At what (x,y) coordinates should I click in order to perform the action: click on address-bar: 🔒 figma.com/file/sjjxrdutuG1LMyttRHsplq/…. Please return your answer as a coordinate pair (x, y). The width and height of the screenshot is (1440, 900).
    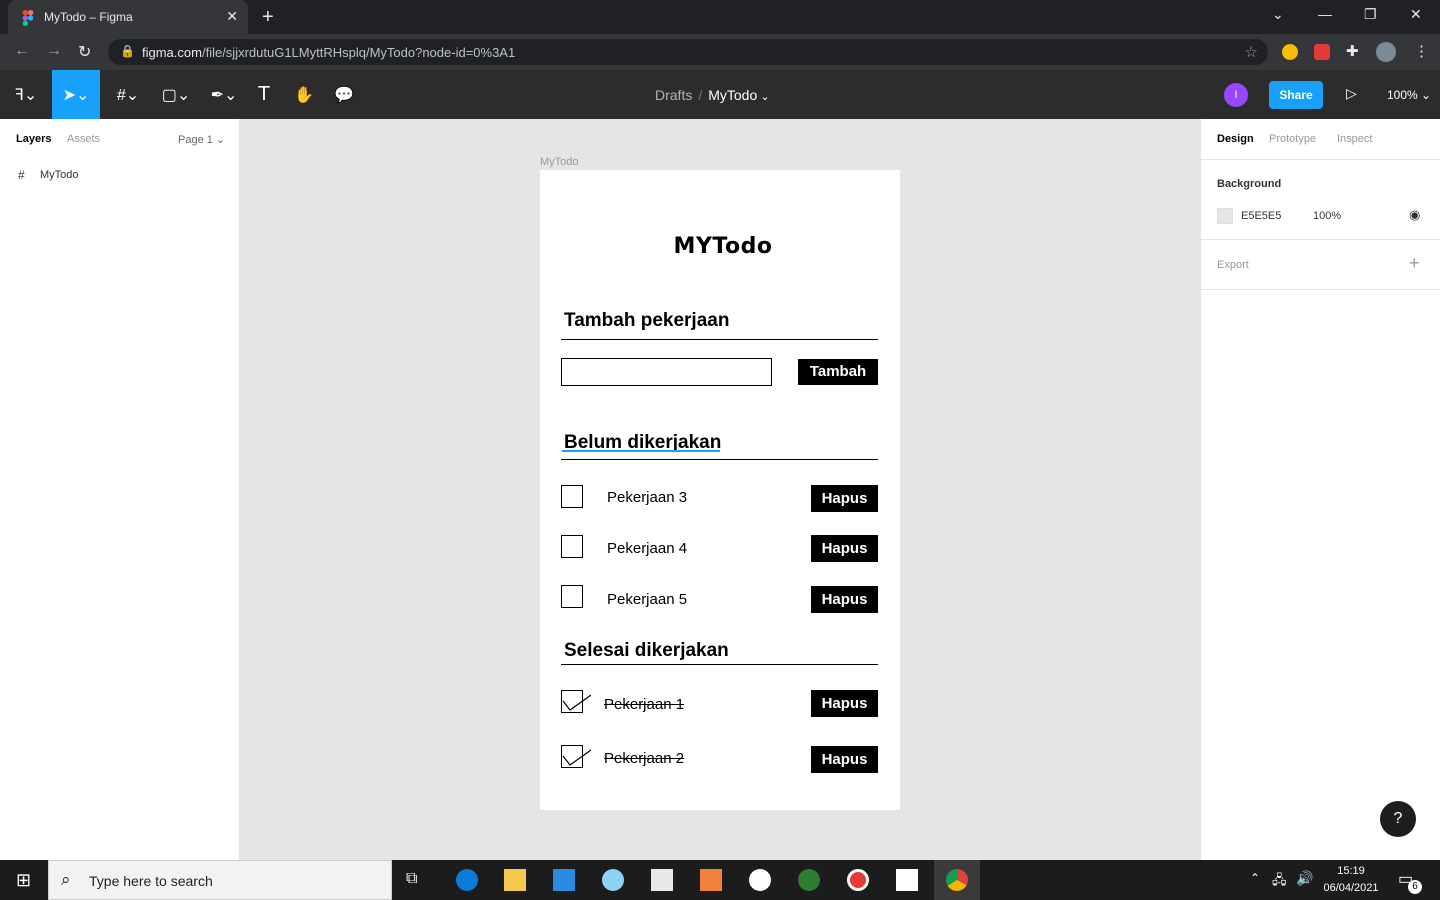
    Looking at the image, I should click on (688, 52).